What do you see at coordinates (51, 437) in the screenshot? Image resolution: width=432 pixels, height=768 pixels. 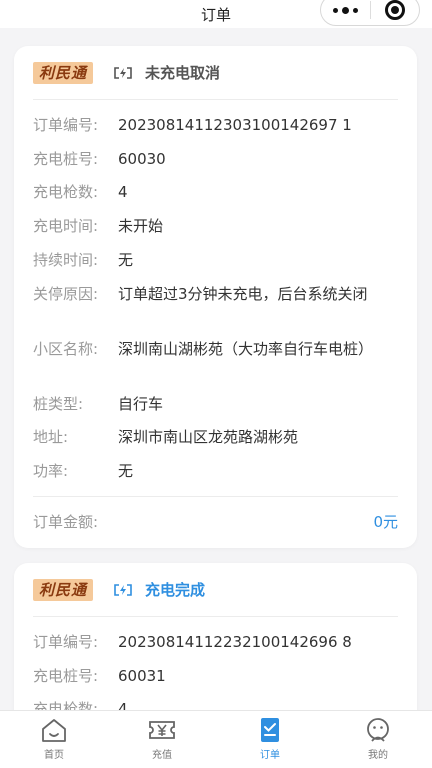 I see `field-label: 地址:` at bounding box center [51, 437].